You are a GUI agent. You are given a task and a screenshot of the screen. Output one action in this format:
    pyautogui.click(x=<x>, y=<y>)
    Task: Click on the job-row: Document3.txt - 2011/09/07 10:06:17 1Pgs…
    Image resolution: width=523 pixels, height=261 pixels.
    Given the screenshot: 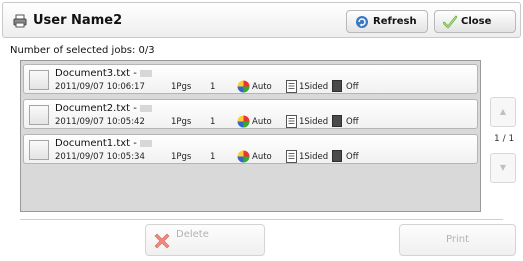 What is the action you would take?
    pyautogui.click(x=250, y=79)
    